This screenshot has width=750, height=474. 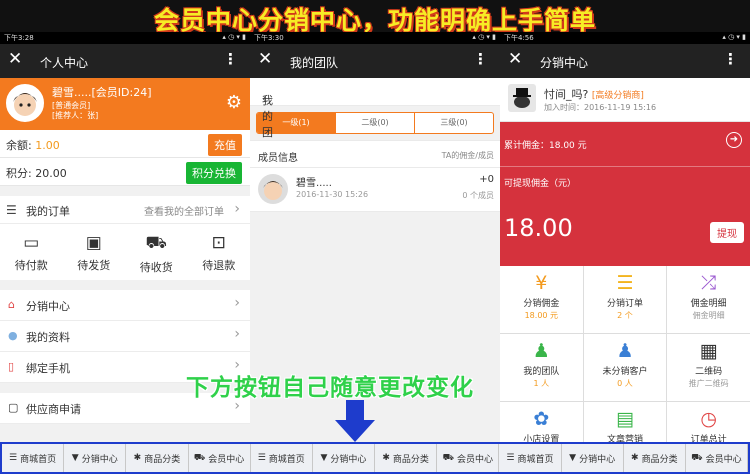 I want to click on grid-item-2: ⤮ 佣金明细 佣金明细, so click(x=708, y=299).